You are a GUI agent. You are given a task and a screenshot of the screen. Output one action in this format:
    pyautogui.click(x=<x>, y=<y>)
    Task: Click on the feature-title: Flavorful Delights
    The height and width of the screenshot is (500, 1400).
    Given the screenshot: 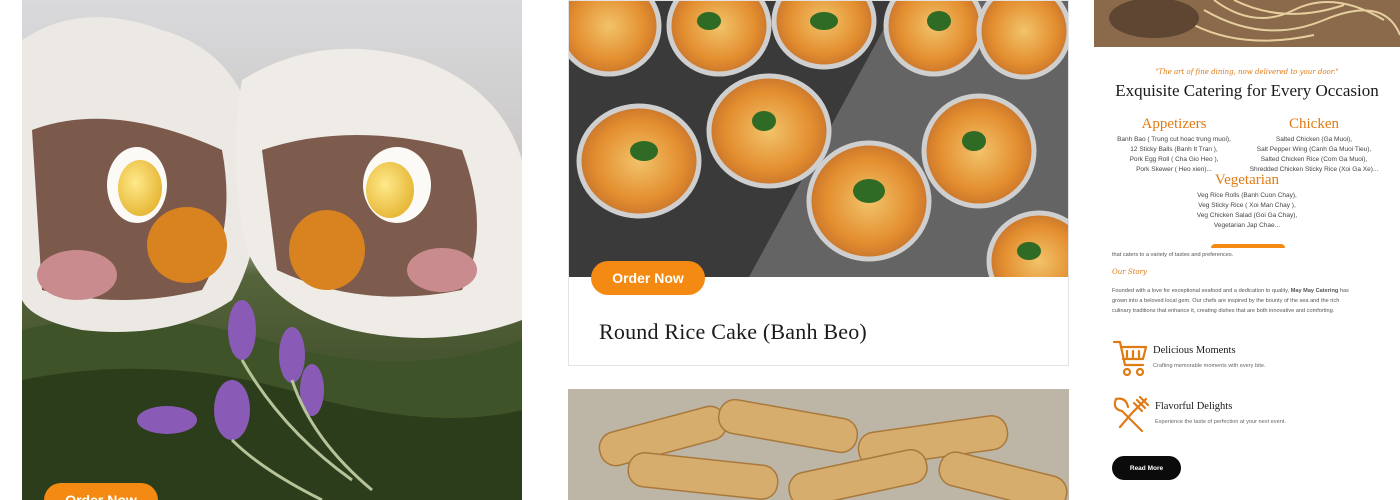 What is the action you would take?
    pyautogui.click(x=1194, y=406)
    